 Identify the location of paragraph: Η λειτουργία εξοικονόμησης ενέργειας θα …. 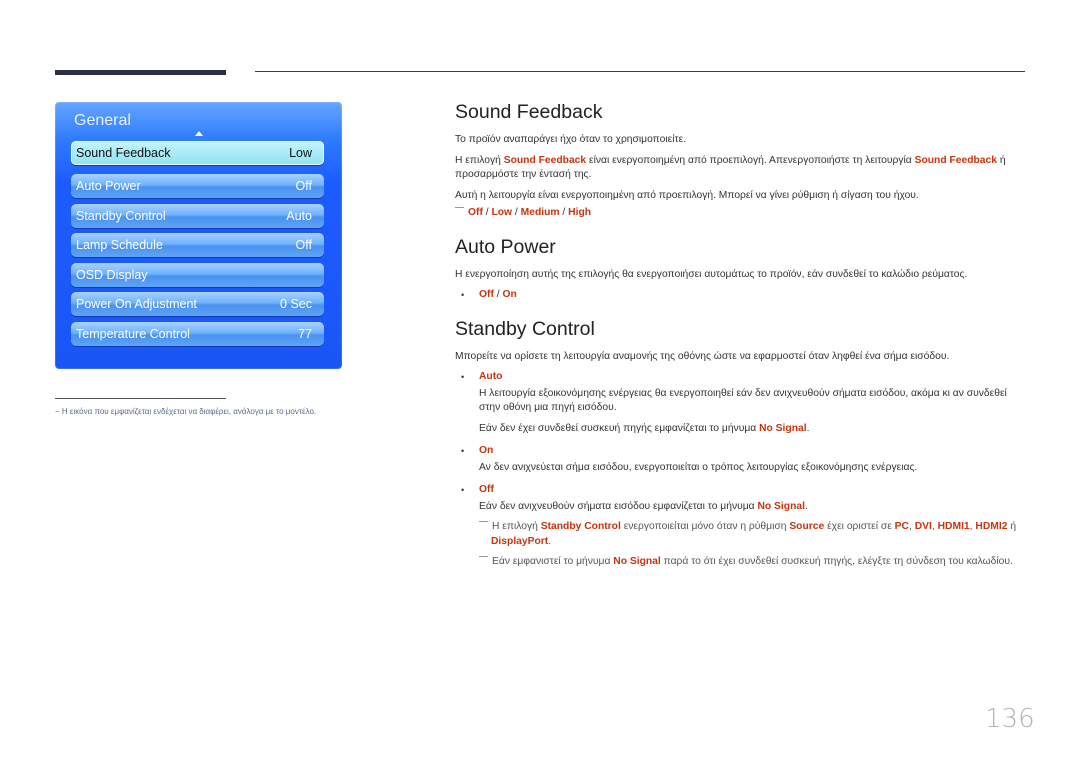
(743, 400).